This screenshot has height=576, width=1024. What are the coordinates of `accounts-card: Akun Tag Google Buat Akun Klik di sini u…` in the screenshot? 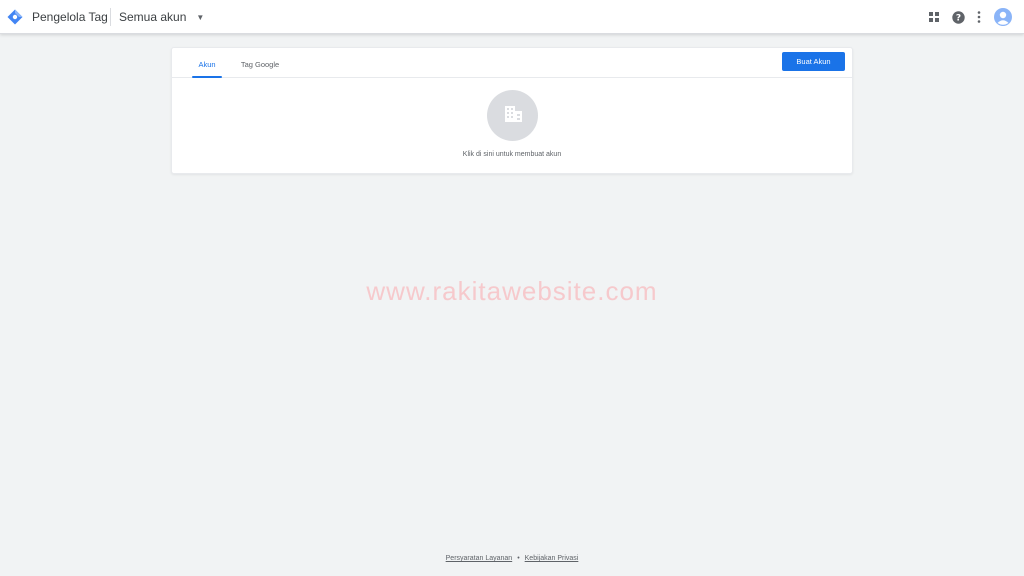 It's located at (512, 110).